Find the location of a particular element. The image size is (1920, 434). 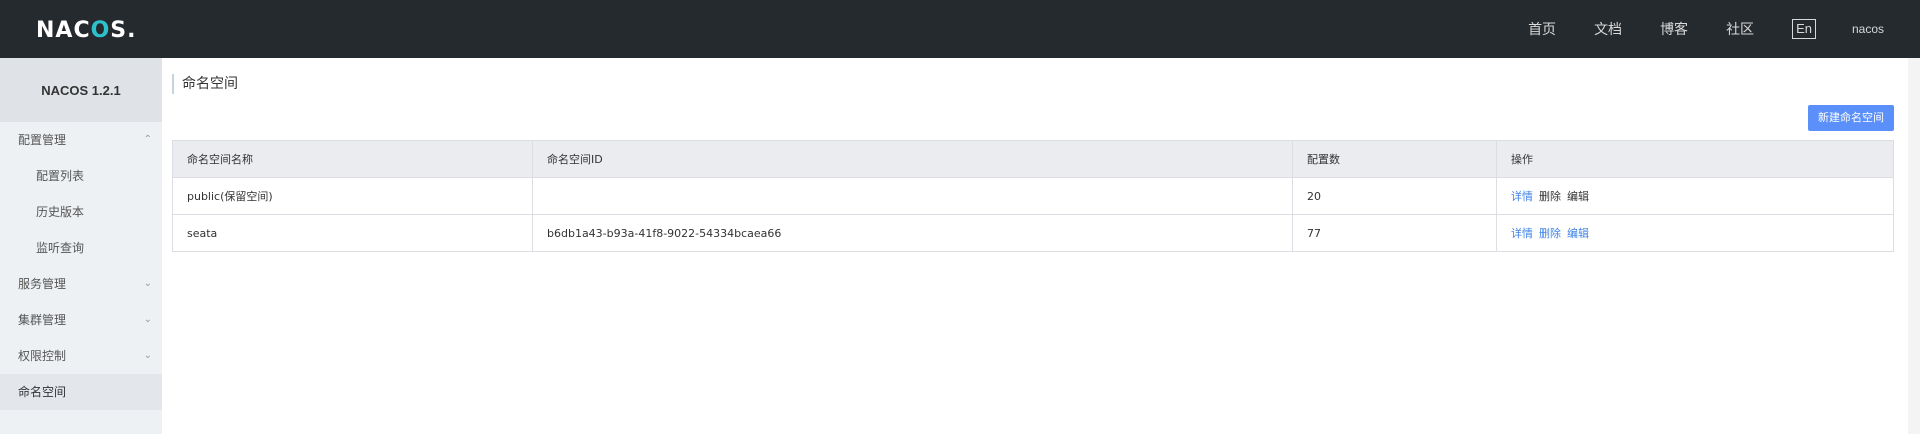

sidebar-version: NACOS 1.2.1 is located at coordinates (81, 90).